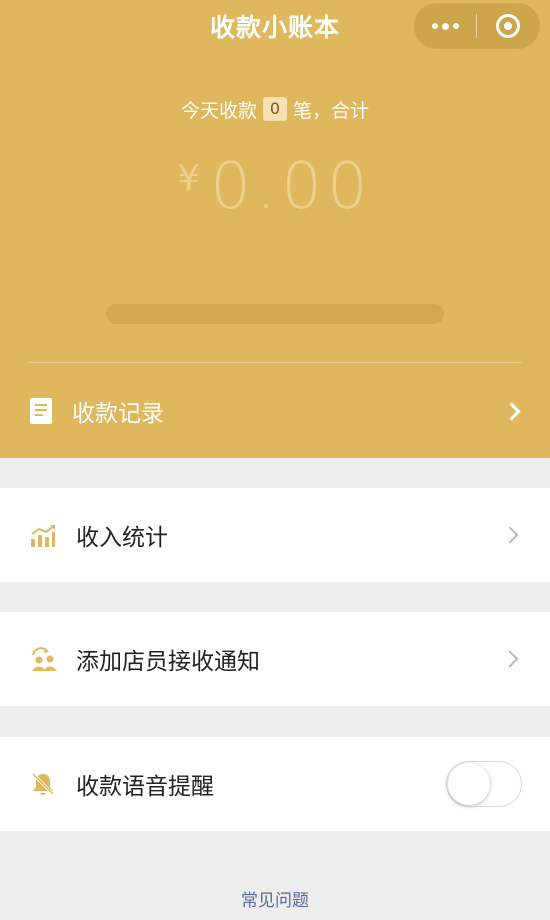  What do you see at coordinates (43, 784) in the screenshot?
I see `bell-mute-icon` at bounding box center [43, 784].